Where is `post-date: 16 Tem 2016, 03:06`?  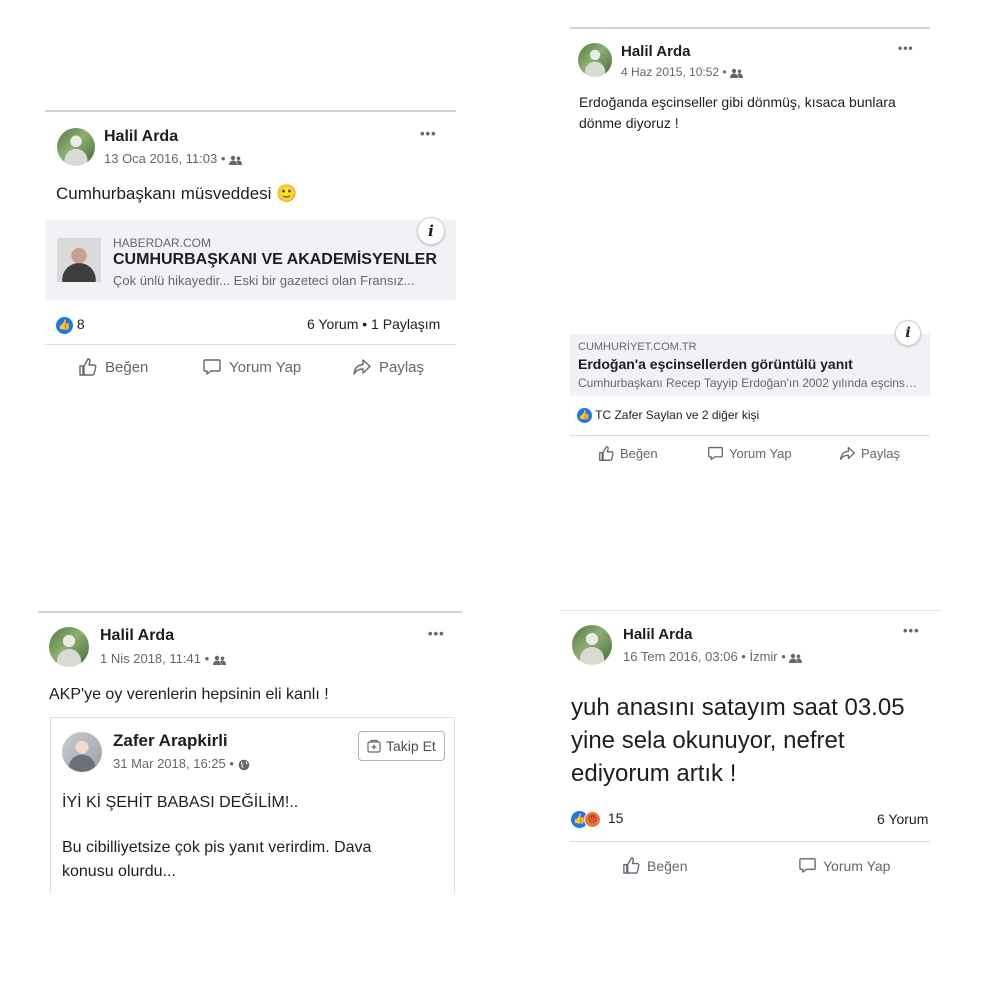 post-date: 16 Tem 2016, 03:06 is located at coordinates (680, 656).